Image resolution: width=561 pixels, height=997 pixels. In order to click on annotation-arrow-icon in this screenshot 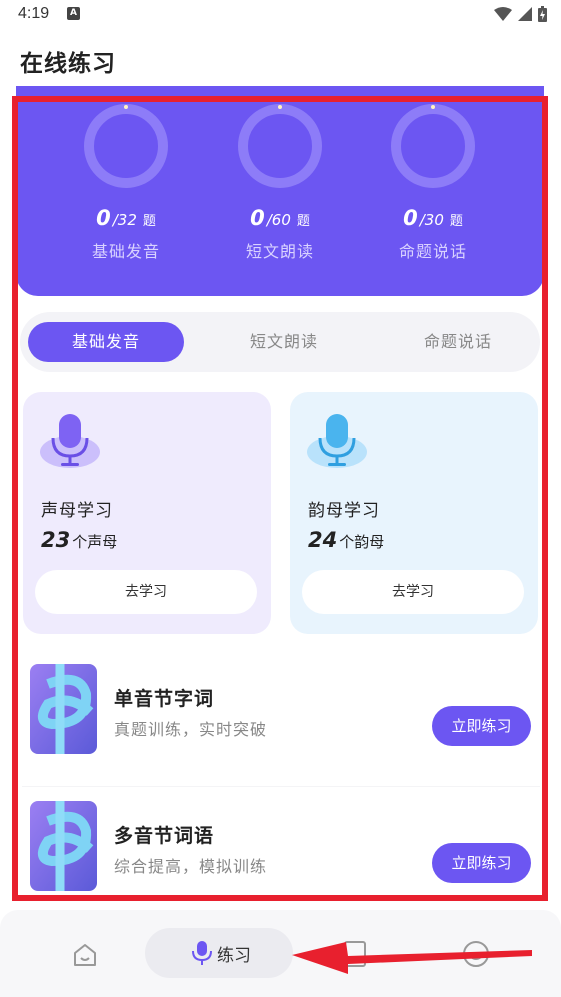, I will do `click(412, 958)`.